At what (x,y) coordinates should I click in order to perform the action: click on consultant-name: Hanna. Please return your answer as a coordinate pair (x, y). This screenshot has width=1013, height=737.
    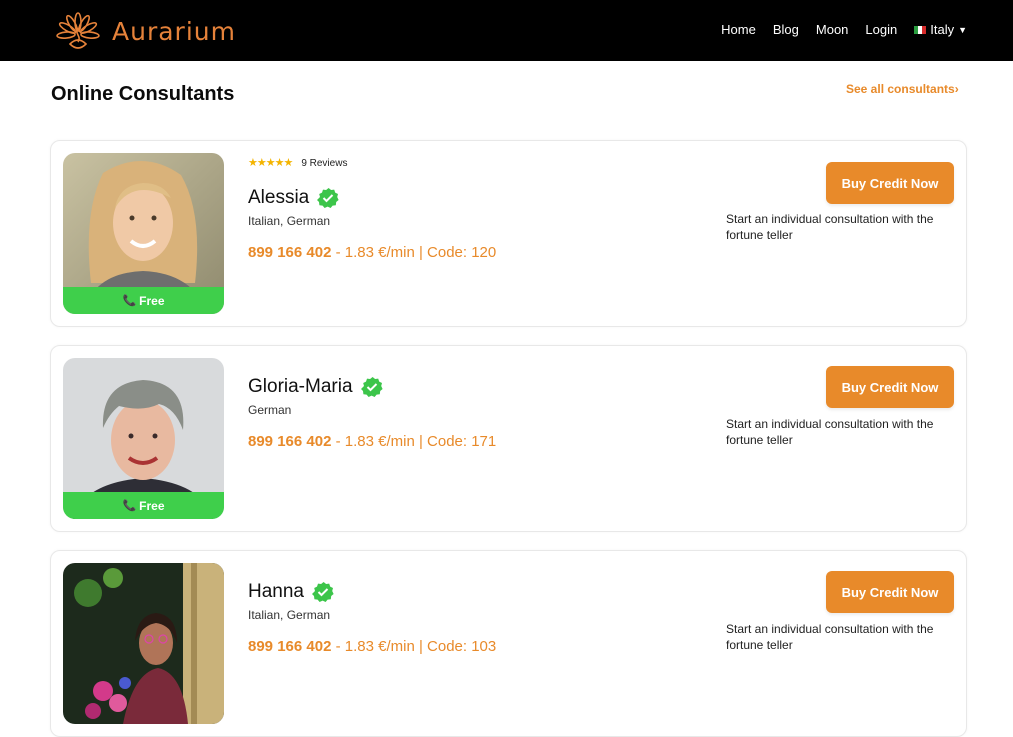
    Looking at the image, I should click on (276, 592).